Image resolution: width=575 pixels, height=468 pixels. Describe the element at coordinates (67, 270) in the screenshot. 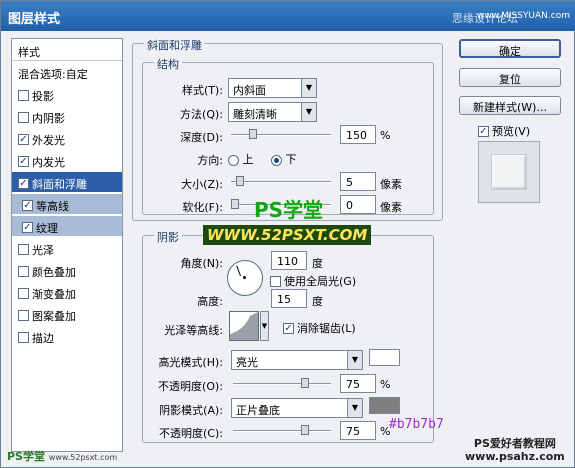

I see `style-item-9: 颜色叠加` at that location.